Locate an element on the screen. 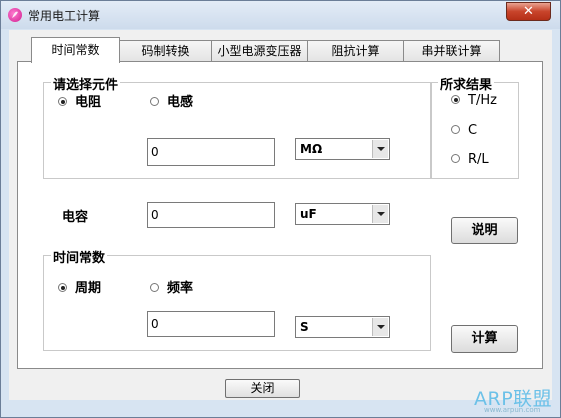 This screenshot has height=418, width=561. watermark: ARP联盟 www.arpun.com is located at coordinates (516, 401).